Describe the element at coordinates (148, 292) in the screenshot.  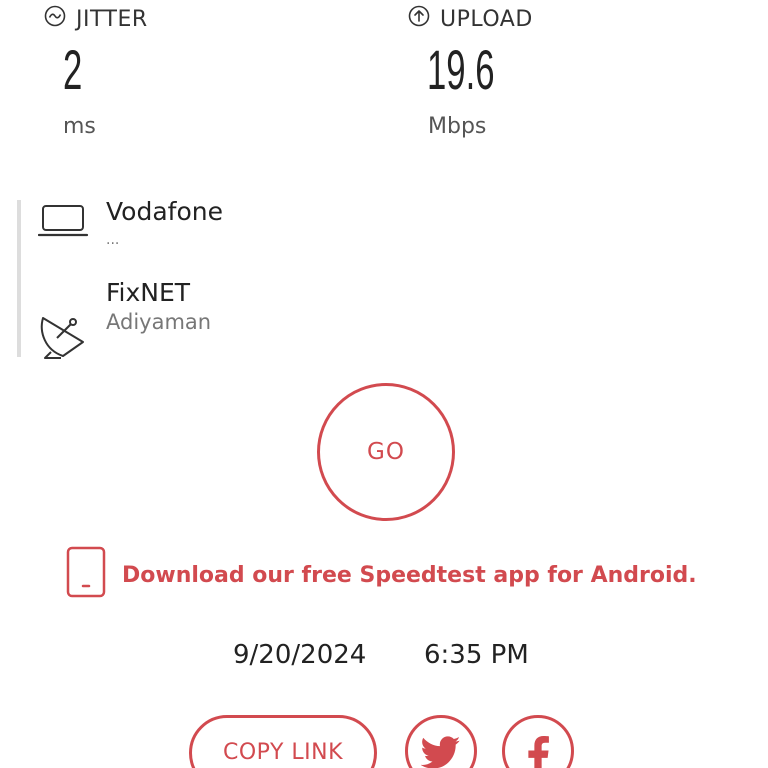
I see `host-name: FixNET` at that location.